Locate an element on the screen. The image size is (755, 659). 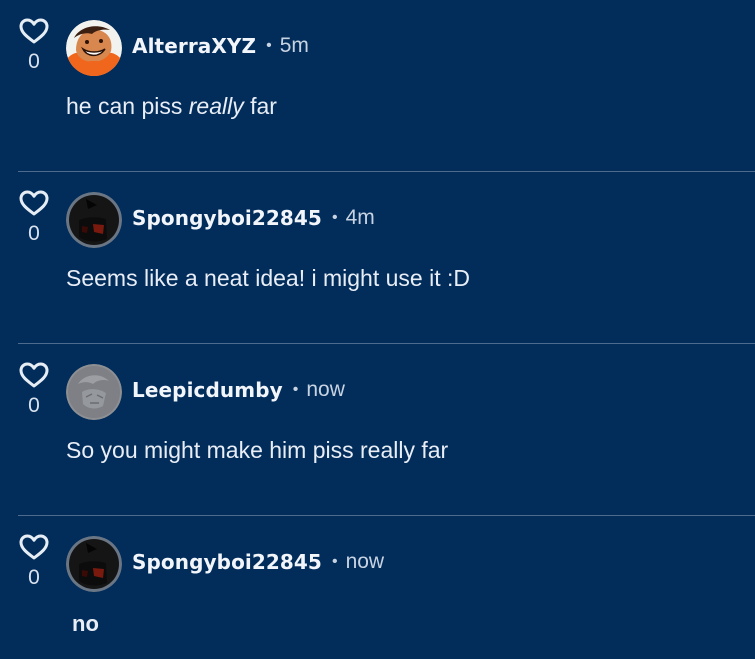
comment-text: no is located at coordinates (85, 623).